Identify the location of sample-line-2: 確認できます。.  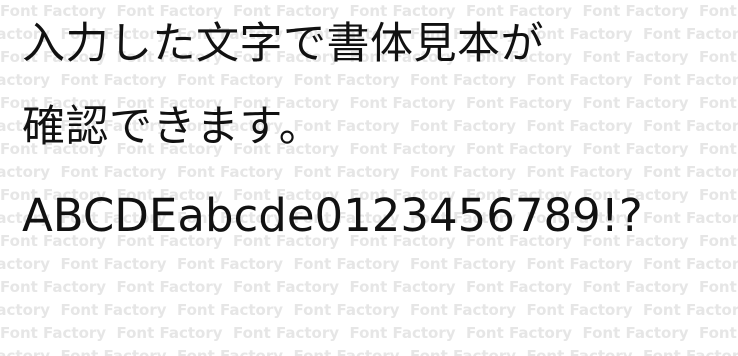
(172, 127).